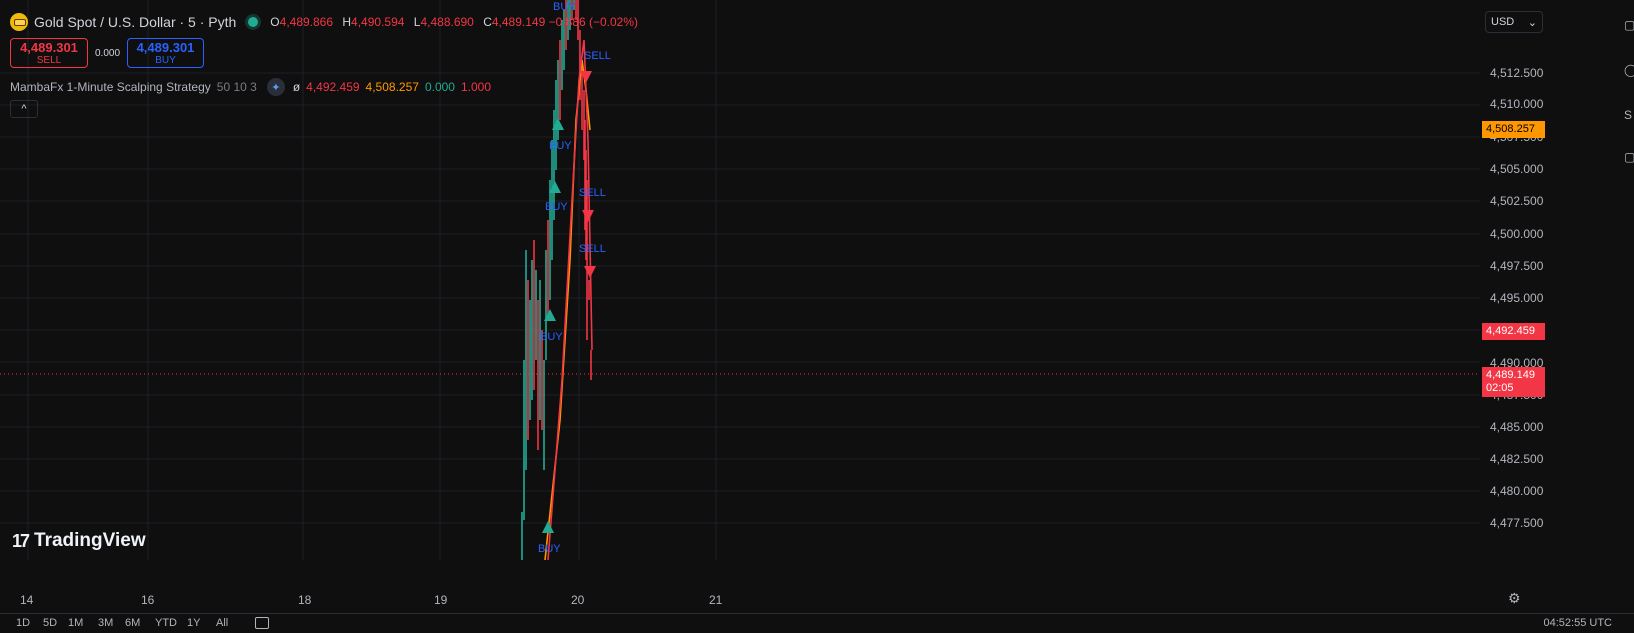 The width and height of the screenshot is (1634, 633). What do you see at coordinates (262, 623) in the screenshot?
I see `calendar-icon` at bounding box center [262, 623].